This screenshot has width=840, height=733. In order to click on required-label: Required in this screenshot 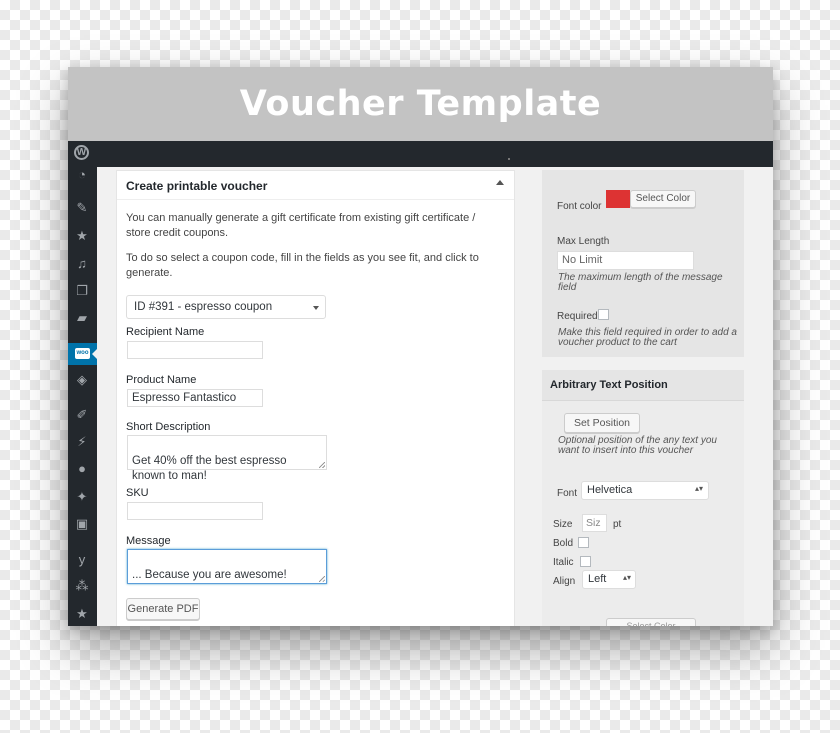, I will do `click(577, 316)`.